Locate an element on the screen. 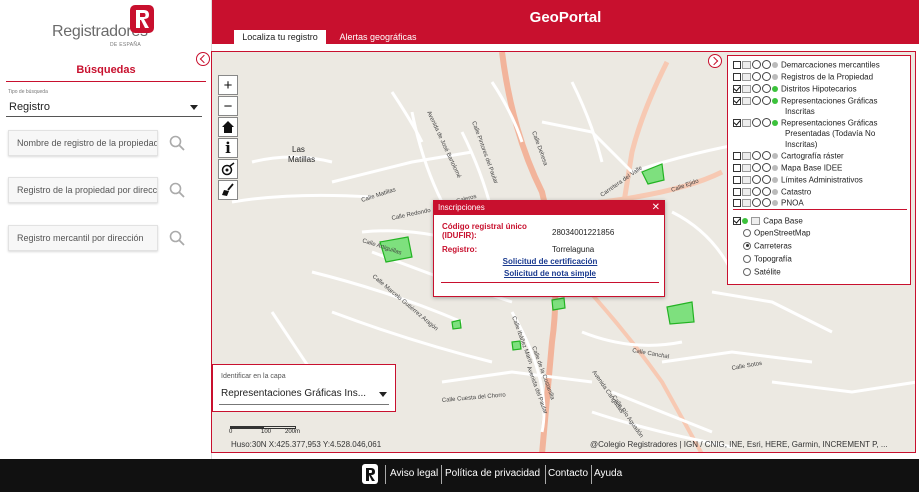  registry-name-input: Nombre de registro de la propiedad is located at coordinates (83, 143).